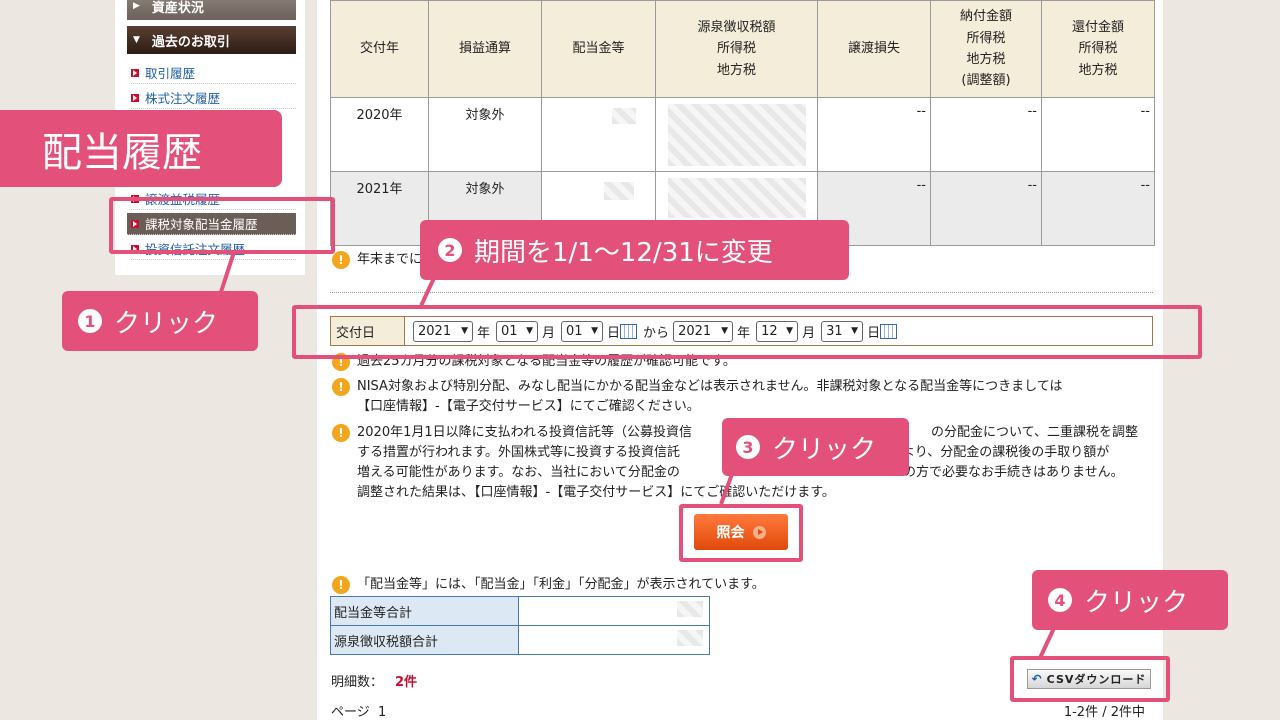 The image size is (1280, 720). Describe the element at coordinates (614, 611) in the screenshot. I see `total-dividends-value-redacted` at that location.